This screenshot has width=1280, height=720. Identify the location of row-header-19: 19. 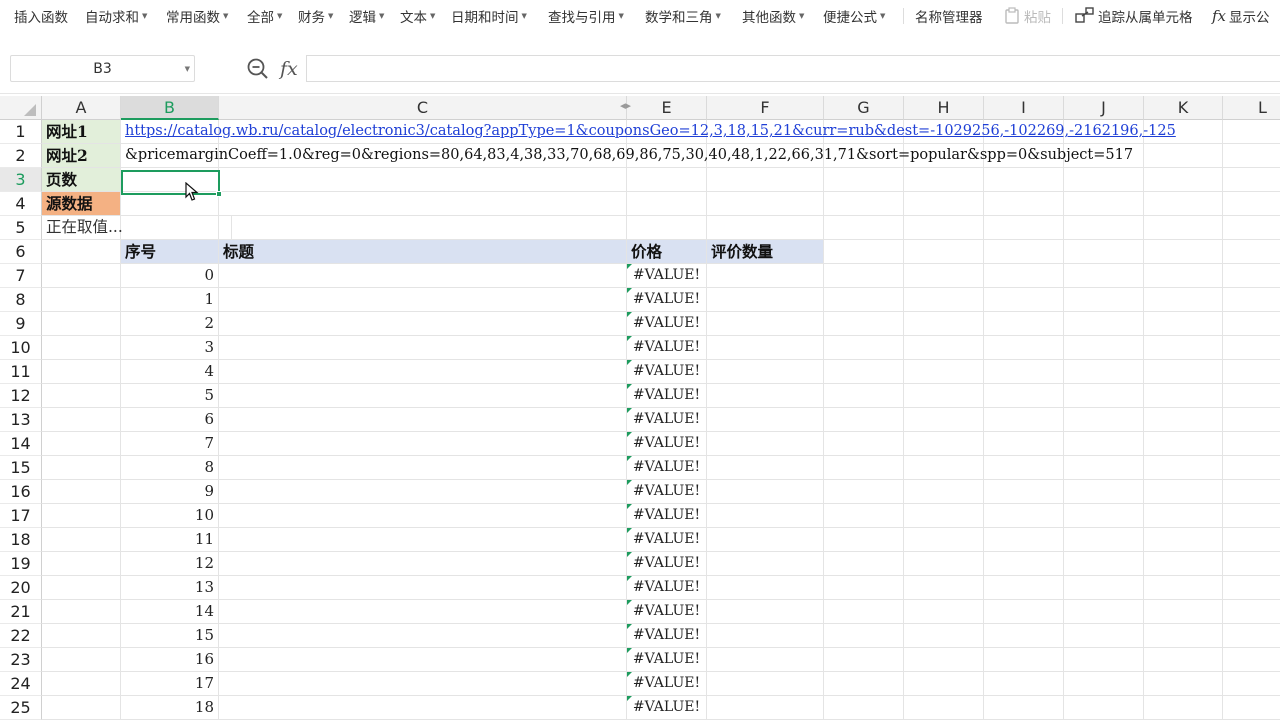
(21, 564).